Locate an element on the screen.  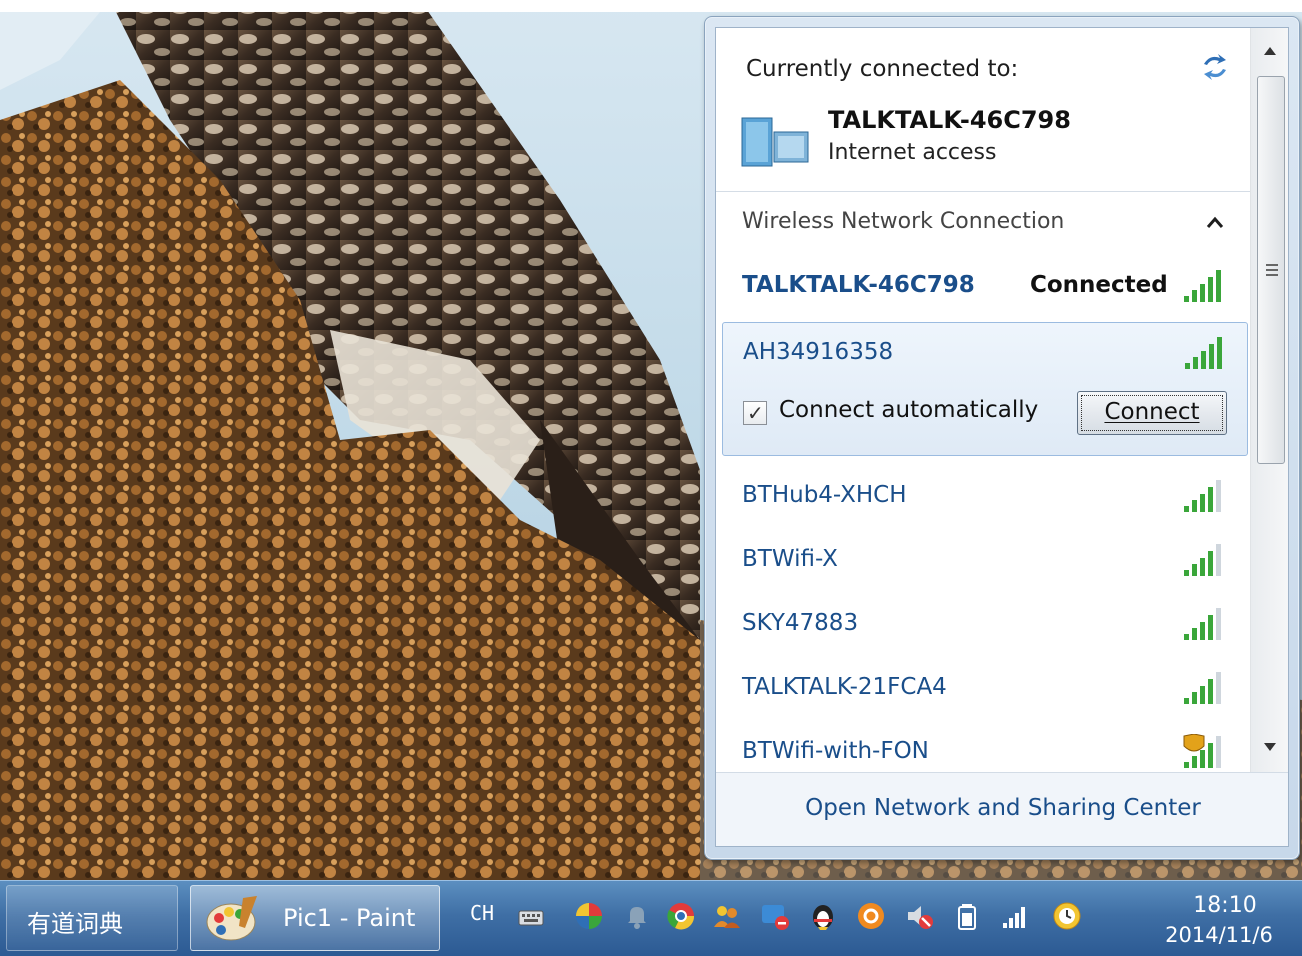
scroll-thumb is located at coordinates (1271, 270).